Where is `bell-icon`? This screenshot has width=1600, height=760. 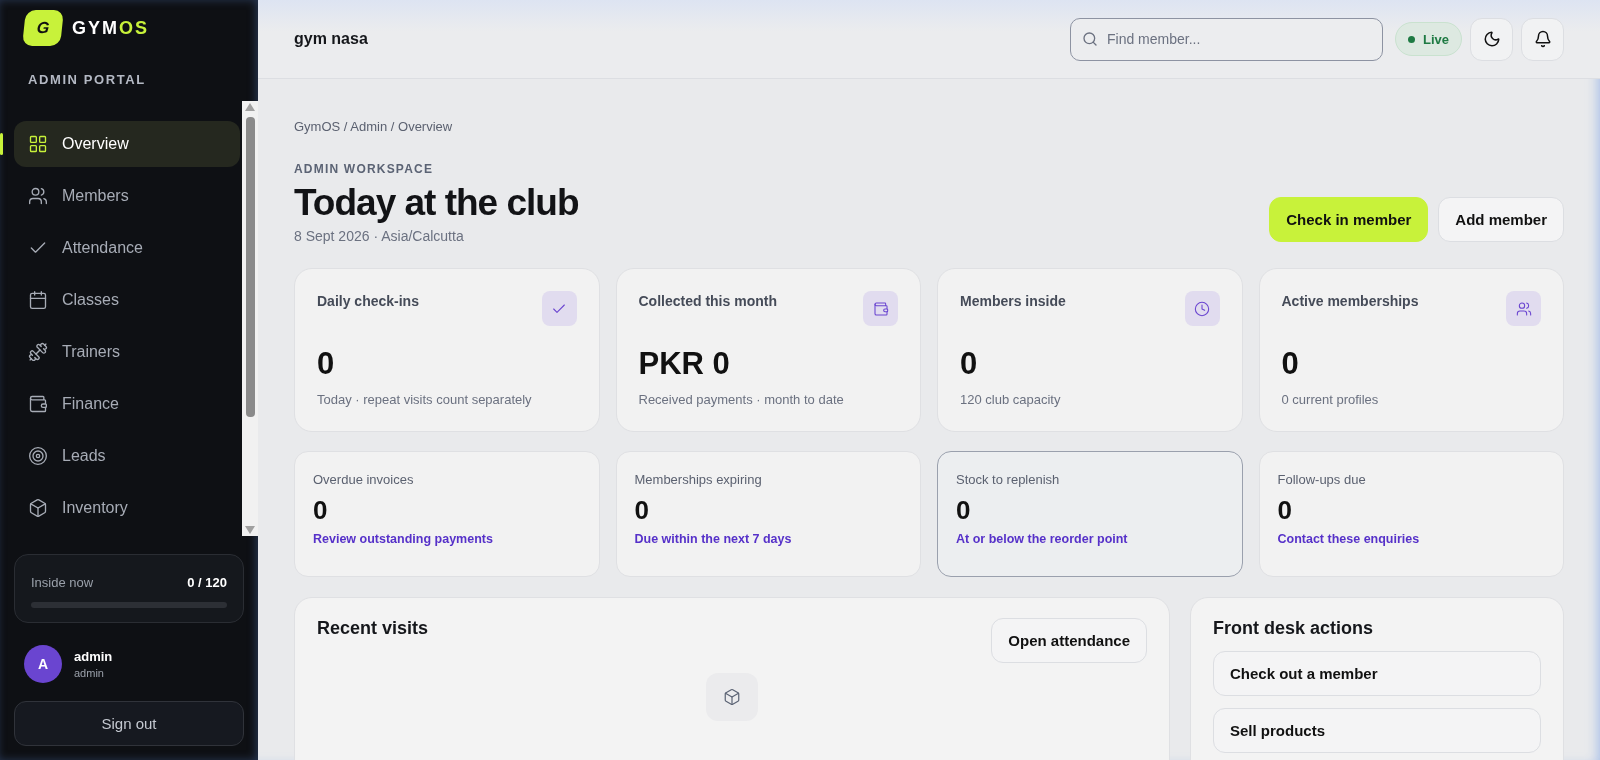
bell-icon is located at coordinates (1542, 39).